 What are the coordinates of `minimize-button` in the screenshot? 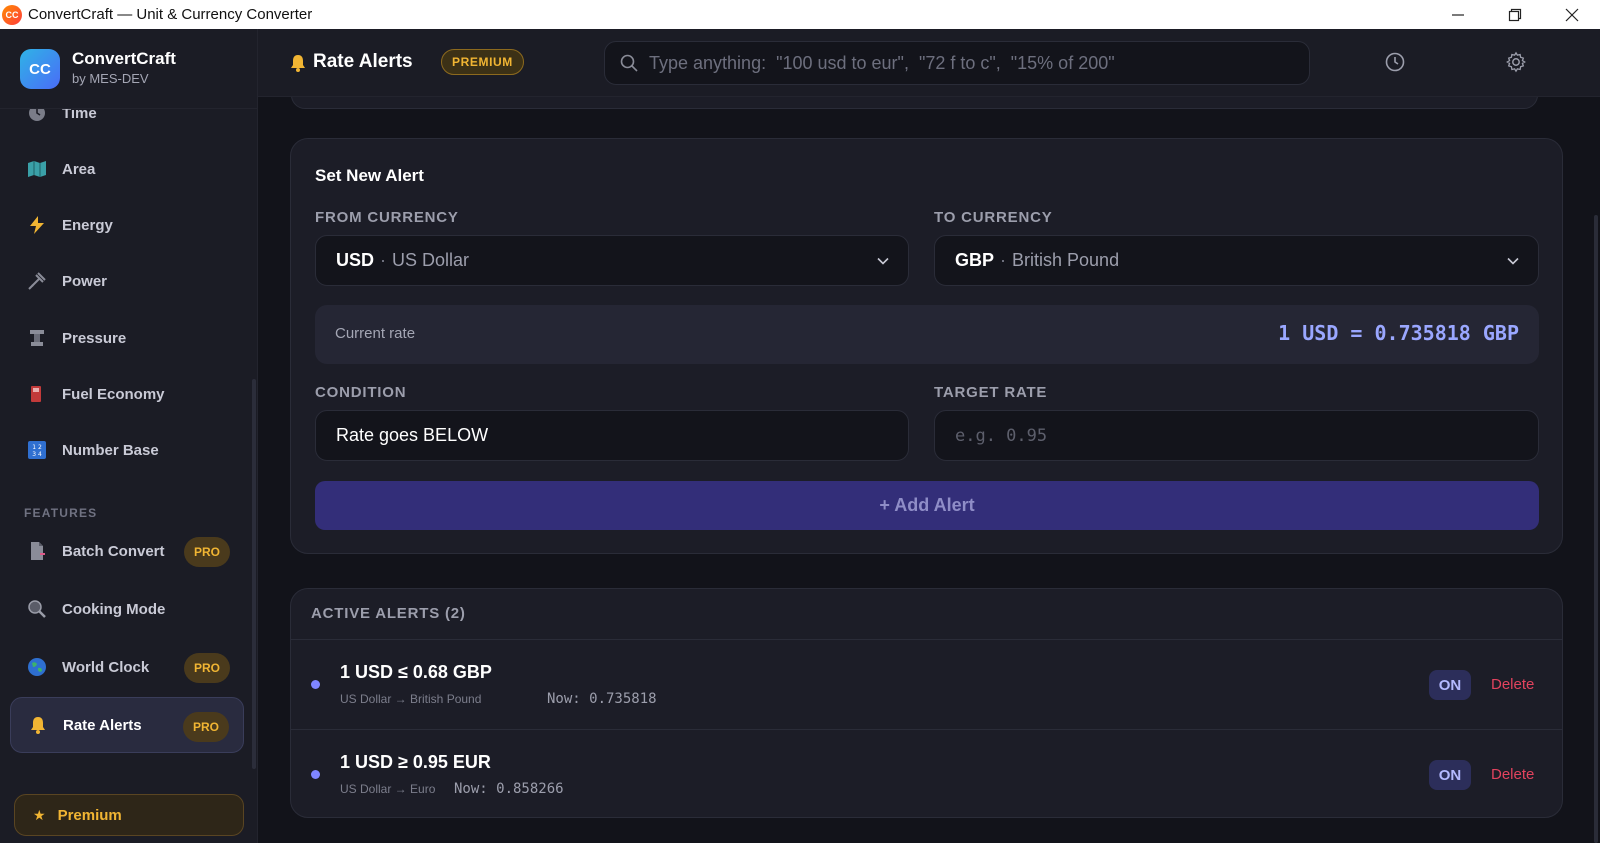 It's located at (1457, 14).